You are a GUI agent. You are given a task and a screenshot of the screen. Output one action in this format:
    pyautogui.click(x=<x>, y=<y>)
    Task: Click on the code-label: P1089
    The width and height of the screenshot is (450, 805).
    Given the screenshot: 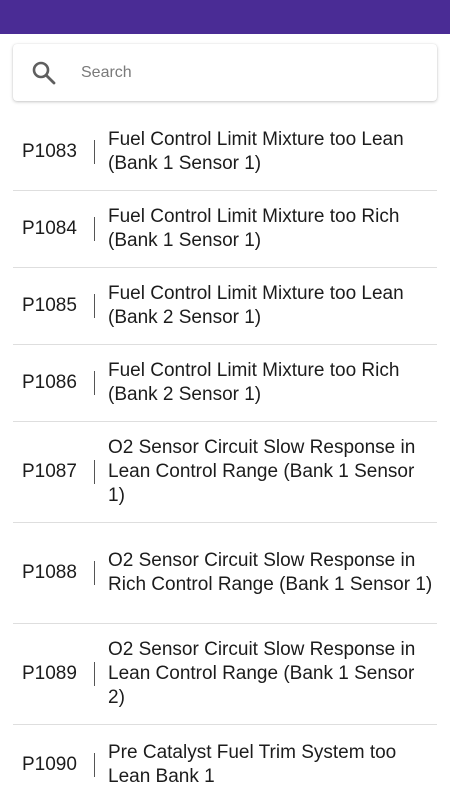 What is the action you would take?
    pyautogui.click(x=49, y=673)
    